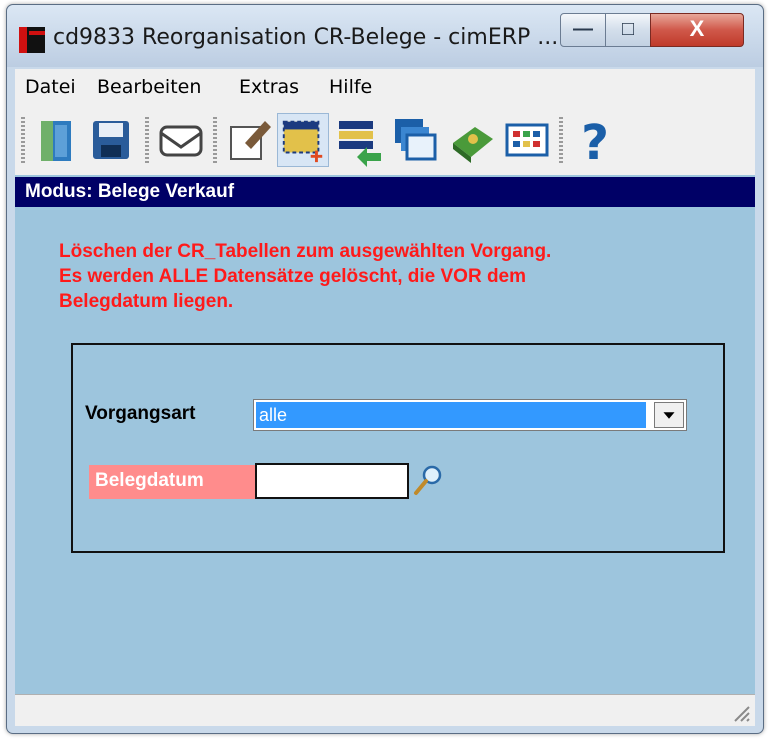 This screenshot has height=740, width=773. I want to click on mail-envelope-icon, so click(181, 140).